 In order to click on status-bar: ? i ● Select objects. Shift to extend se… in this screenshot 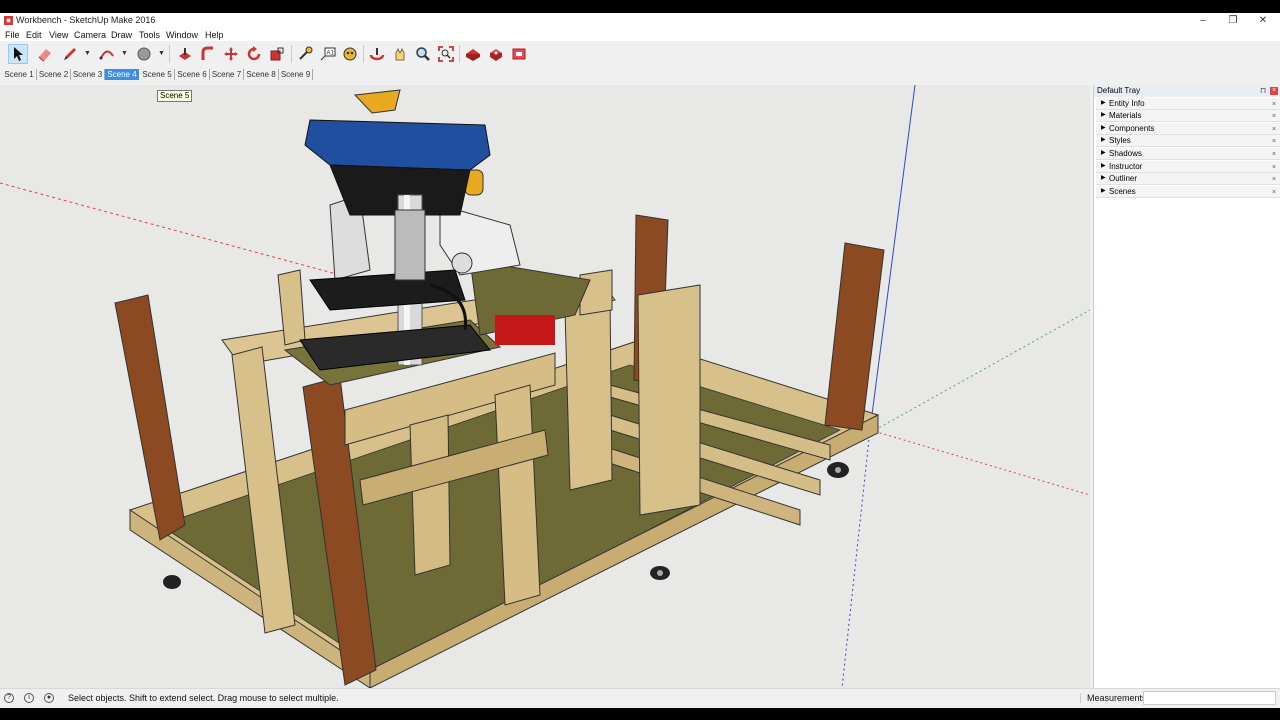, I will do `click(640, 698)`.